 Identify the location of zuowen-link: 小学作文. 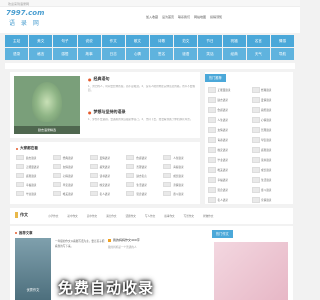
(53, 216).